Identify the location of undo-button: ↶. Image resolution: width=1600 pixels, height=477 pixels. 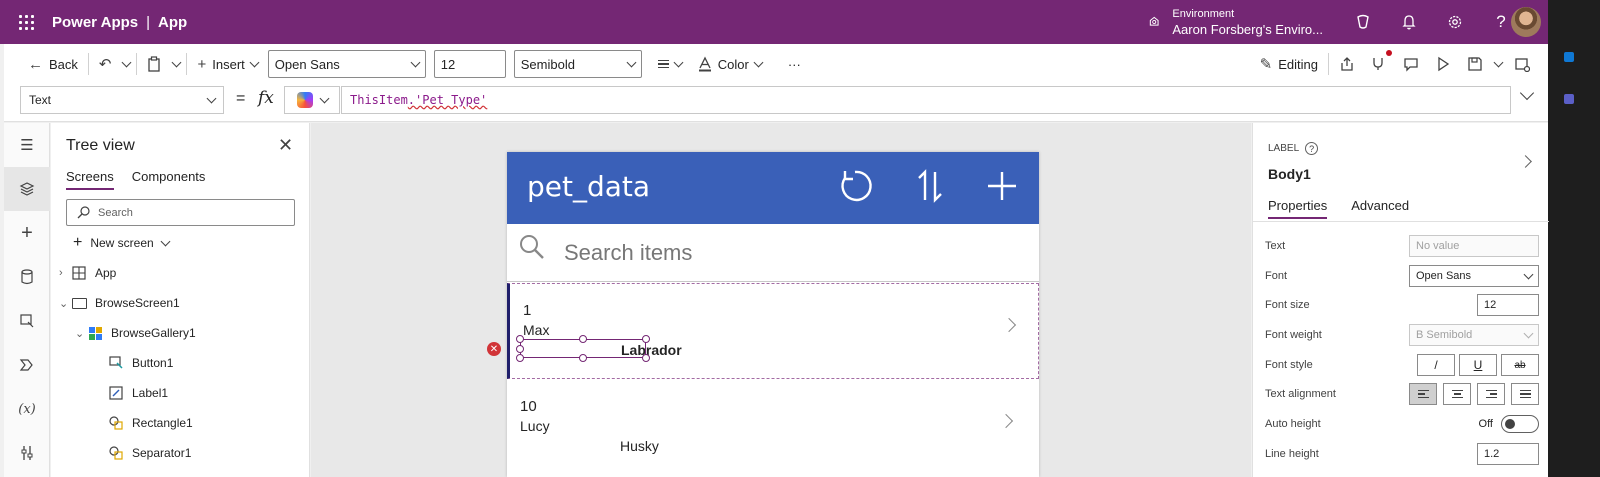
(105, 64).